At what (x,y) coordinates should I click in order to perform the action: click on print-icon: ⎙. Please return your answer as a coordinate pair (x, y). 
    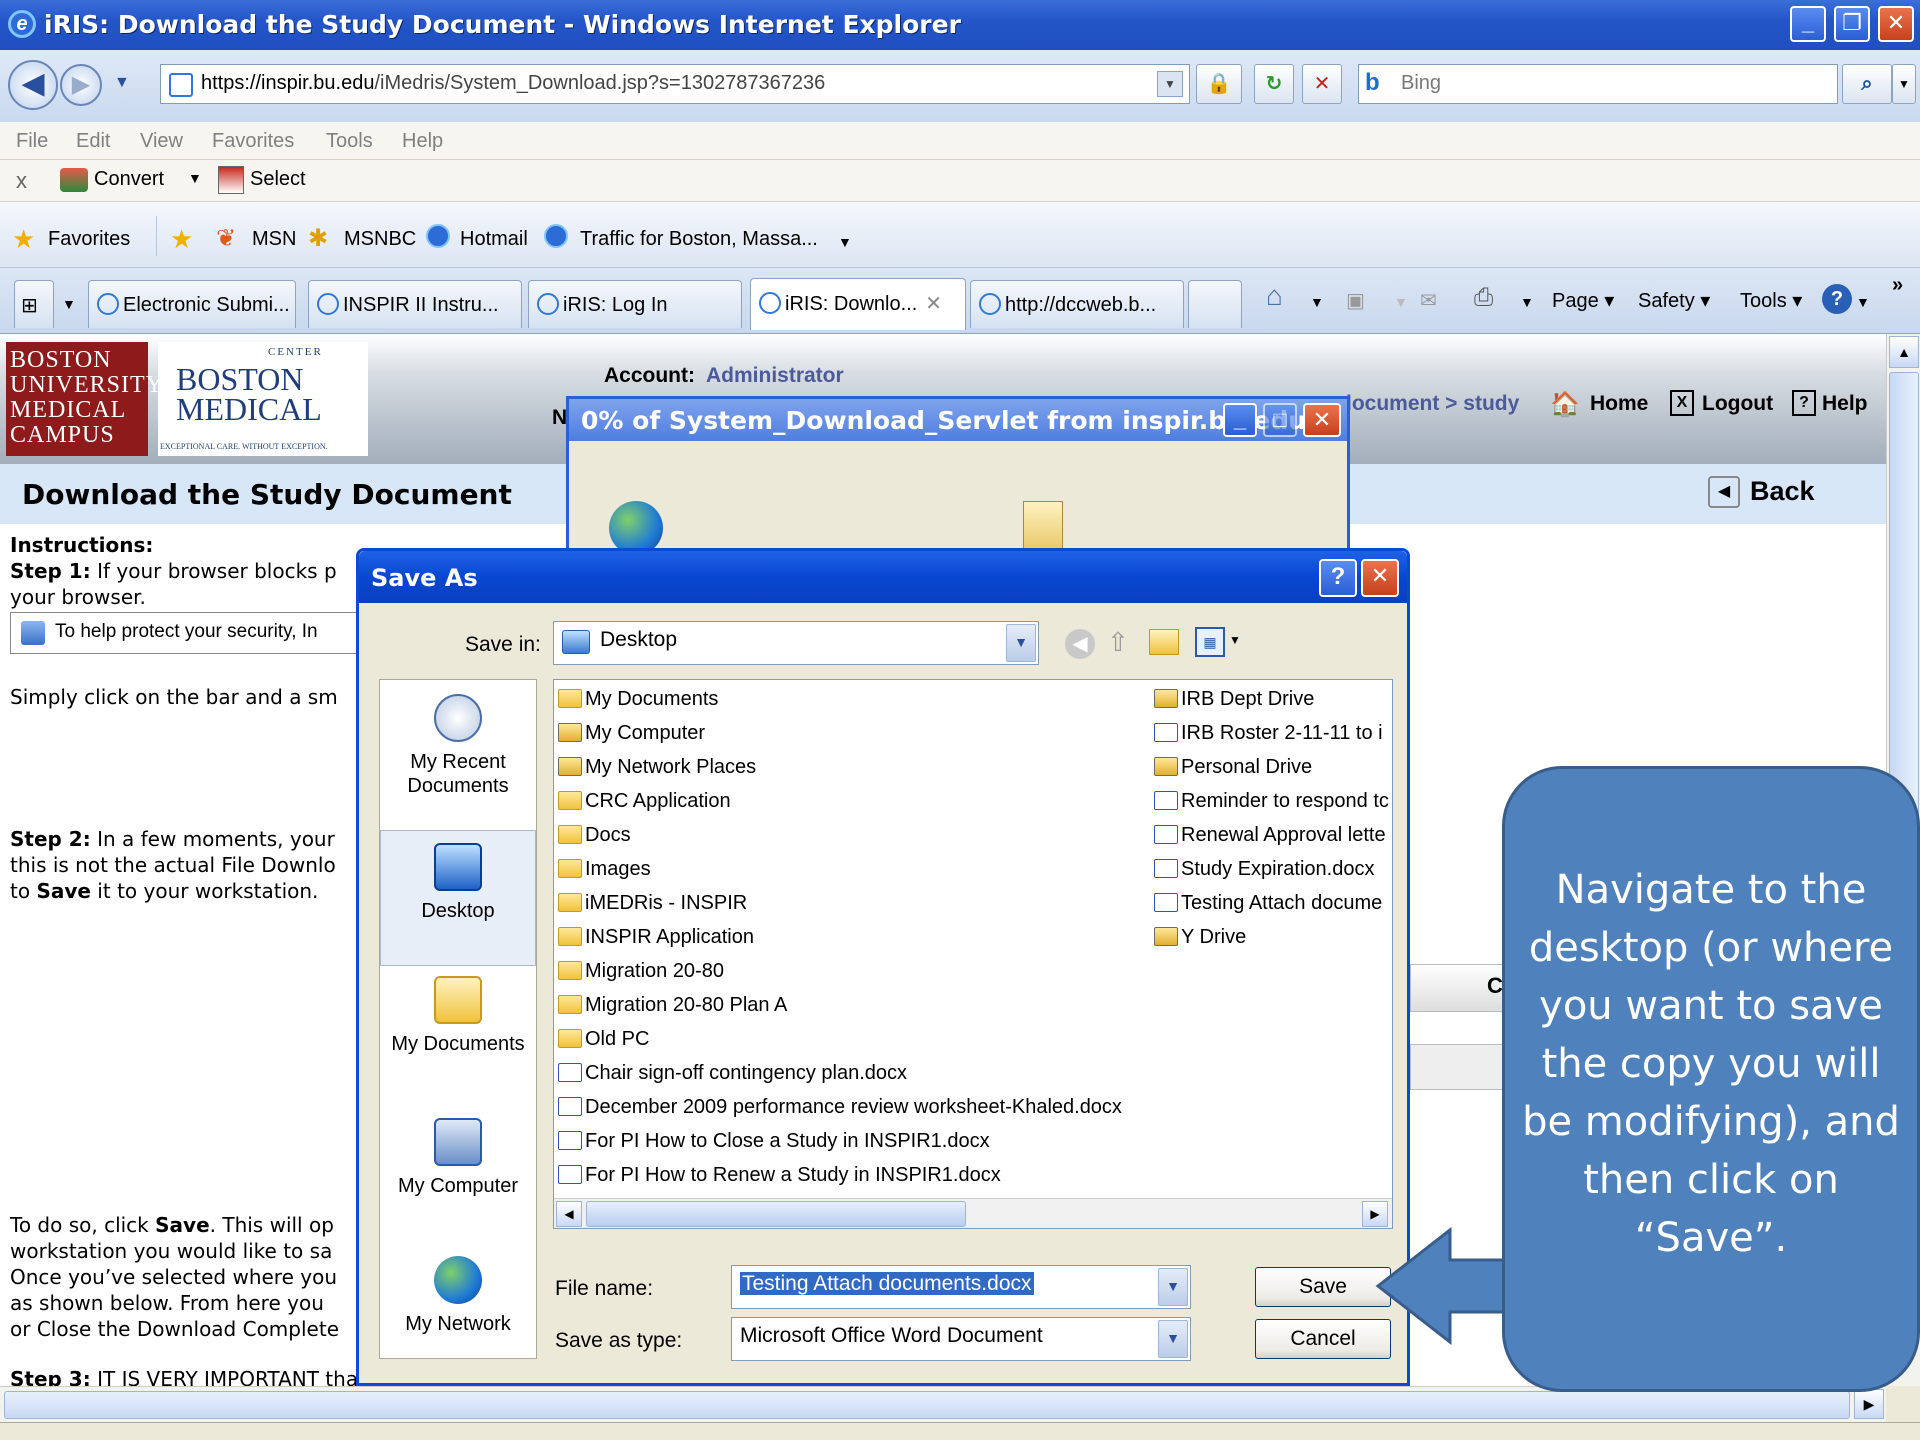
    Looking at the image, I should click on (1483, 298).